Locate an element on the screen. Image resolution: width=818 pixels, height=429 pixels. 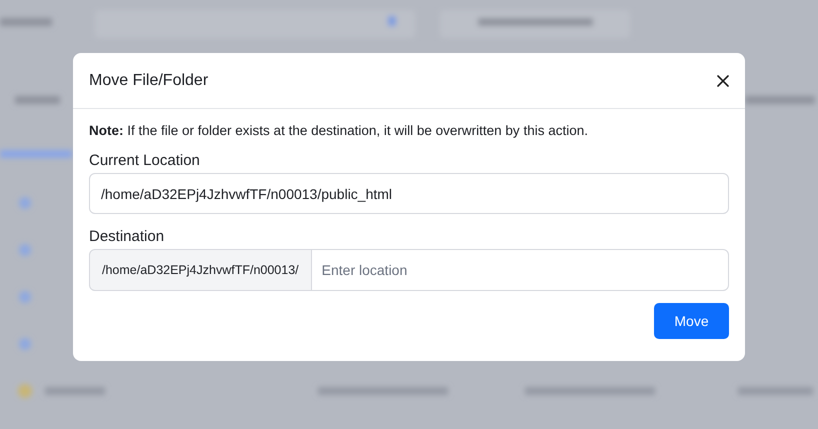
close-icon is located at coordinates (723, 80).